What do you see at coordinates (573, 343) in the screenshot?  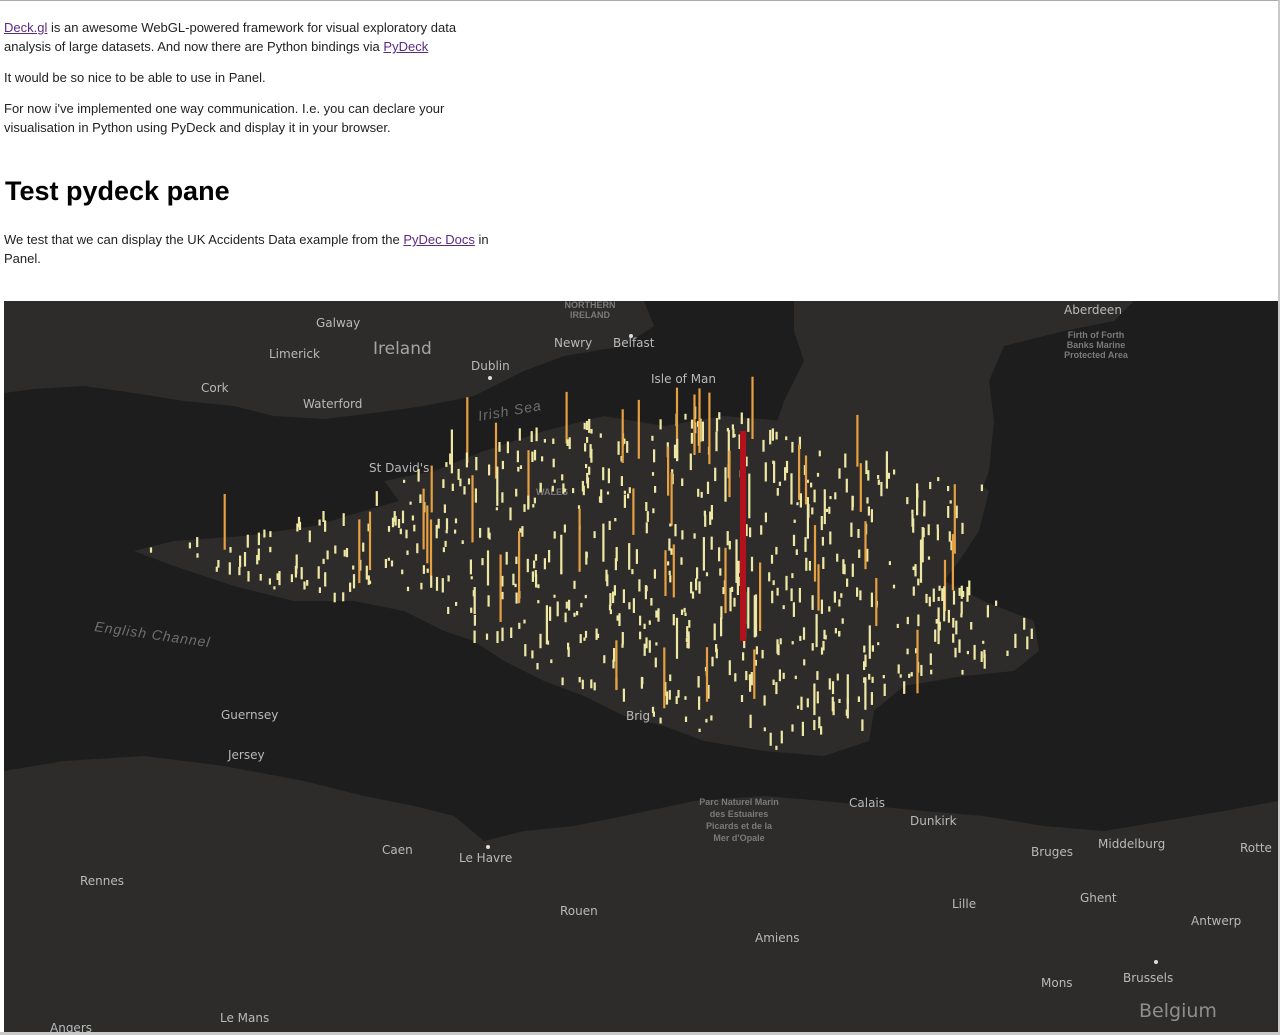 I see `label-newry: Newry` at bounding box center [573, 343].